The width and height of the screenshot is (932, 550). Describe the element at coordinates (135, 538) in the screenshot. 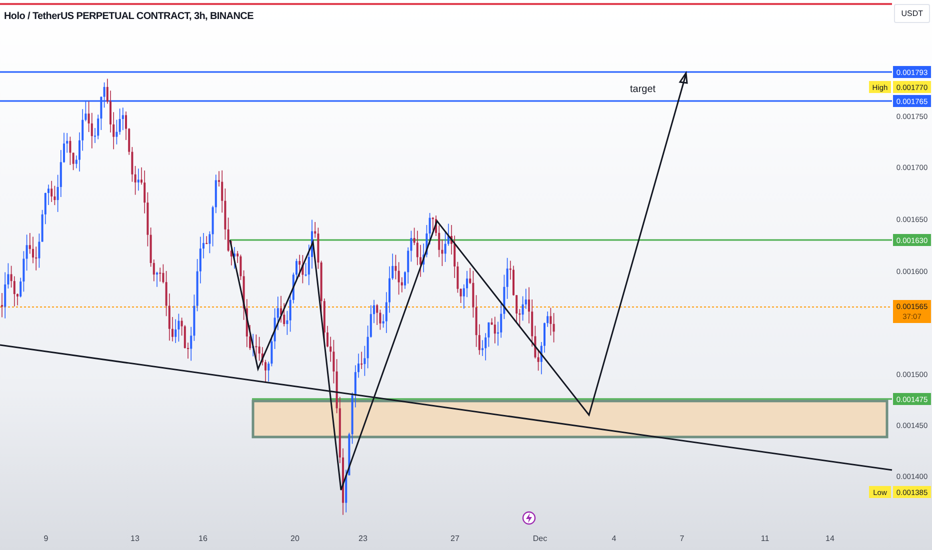

I see `date-axis-label: 13` at that location.